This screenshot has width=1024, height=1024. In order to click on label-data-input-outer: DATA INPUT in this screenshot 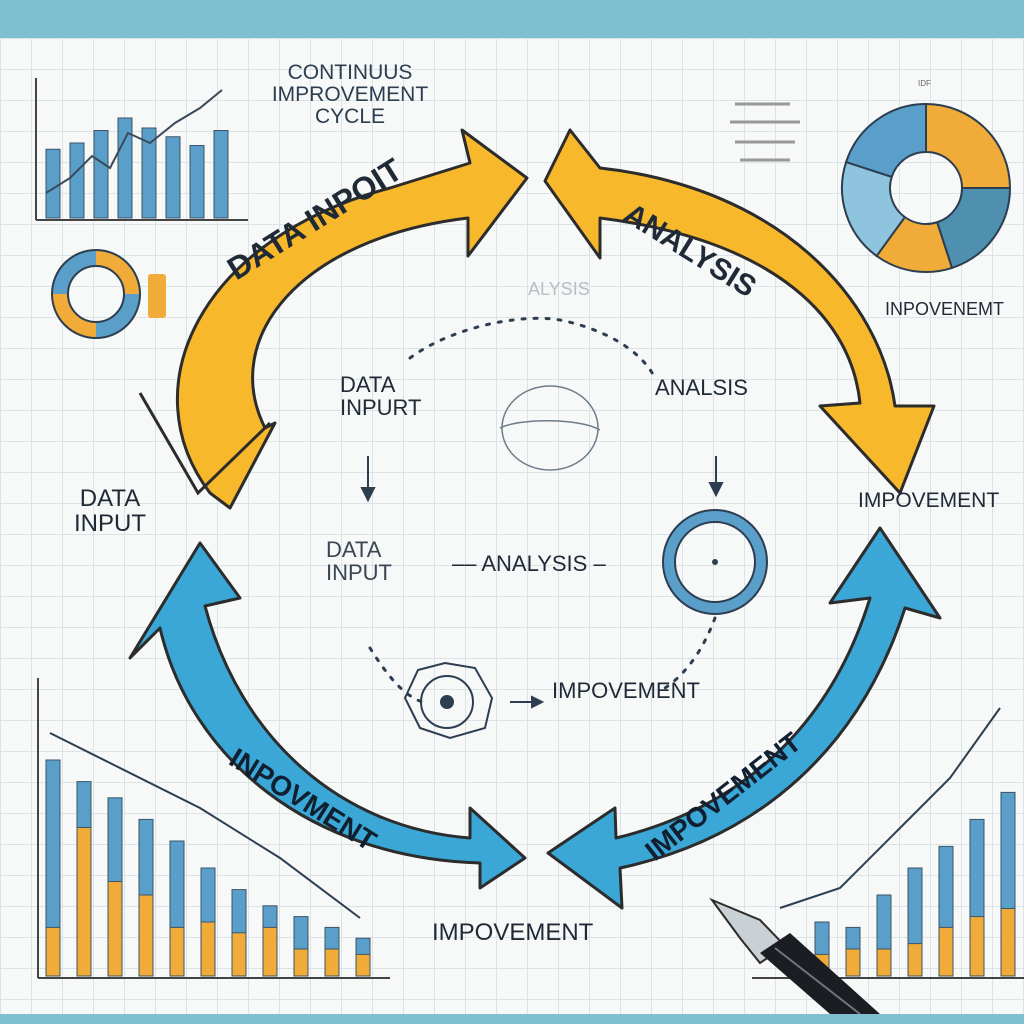, I will do `click(110, 511)`.